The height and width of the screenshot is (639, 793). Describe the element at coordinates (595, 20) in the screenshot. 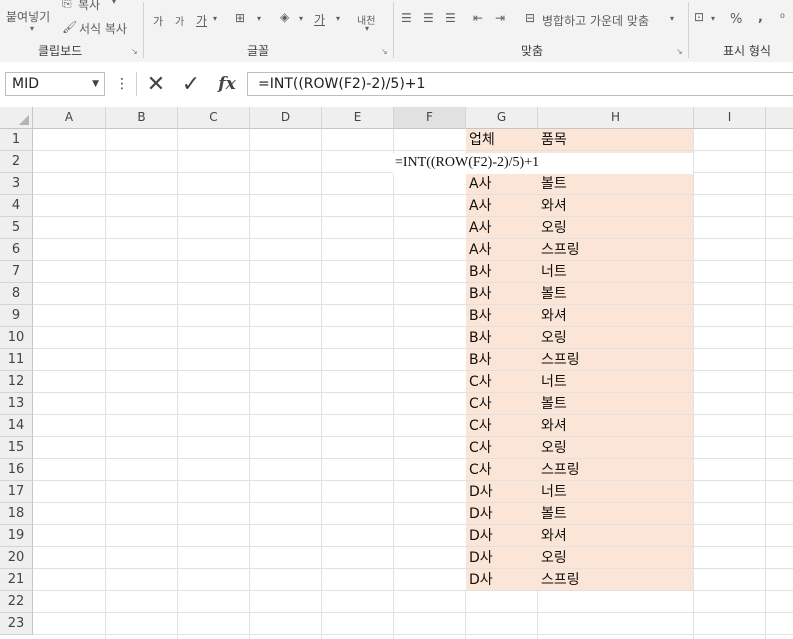

I see `merge-center-button: 병합하고 가운데 맞춤` at that location.